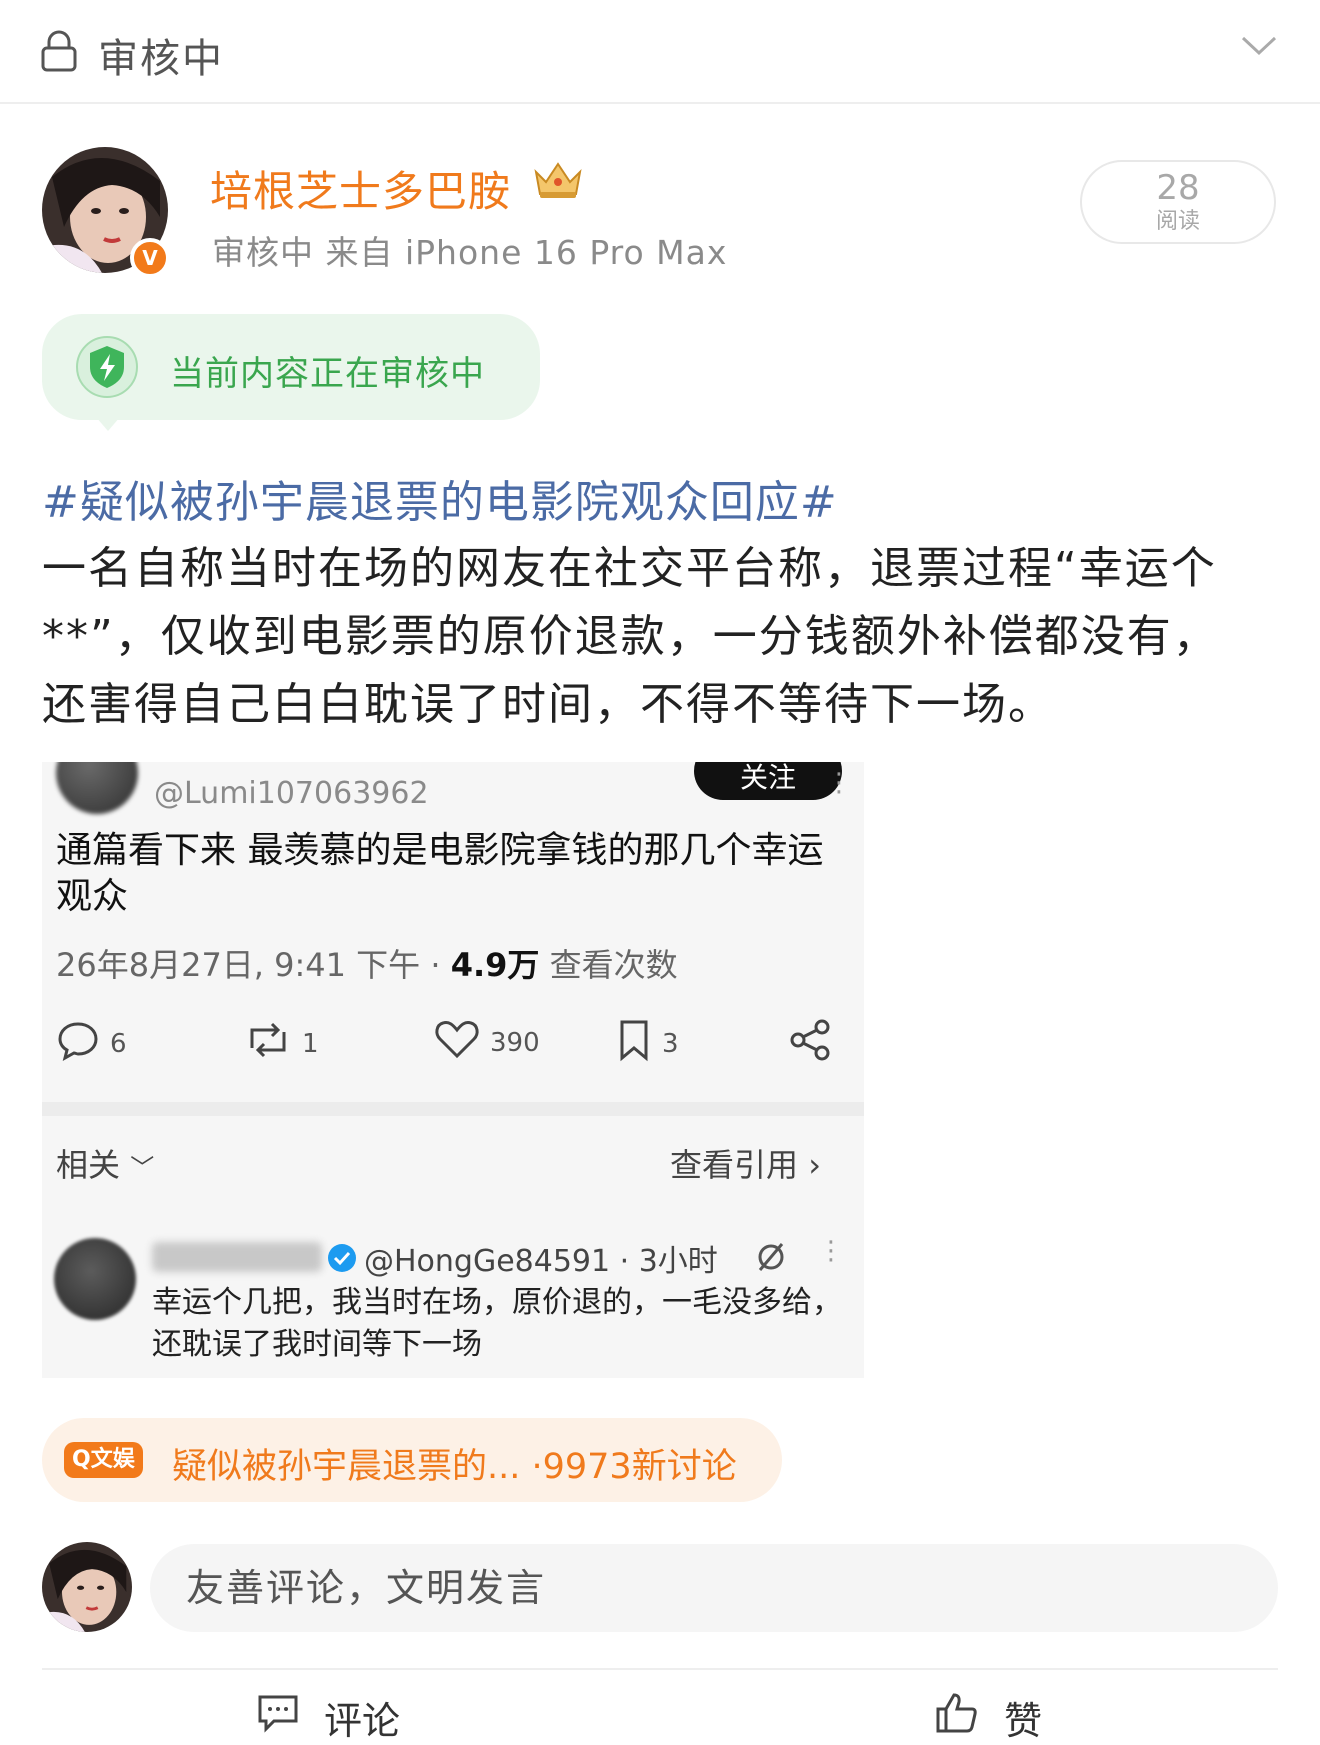  I want to click on follow-button: 关注, so click(768, 781).